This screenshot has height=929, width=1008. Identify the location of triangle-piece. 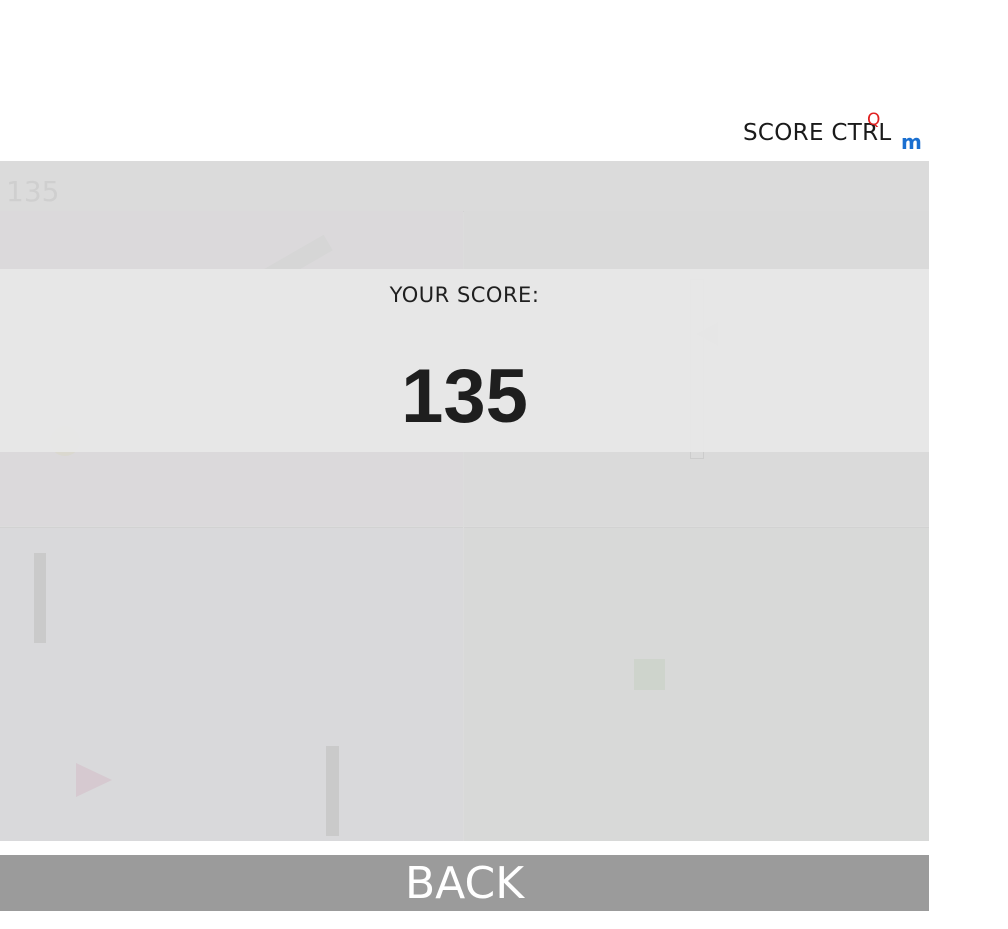
(94, 780).